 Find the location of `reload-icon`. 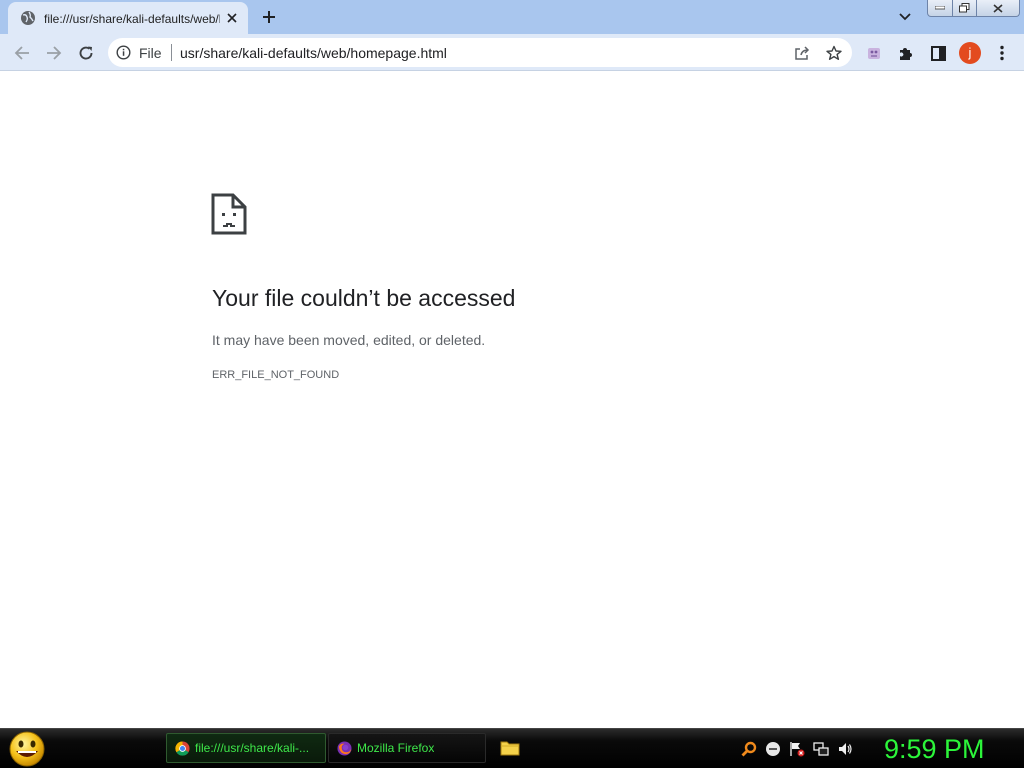

reload-icon is located at coordinates (86, 53).